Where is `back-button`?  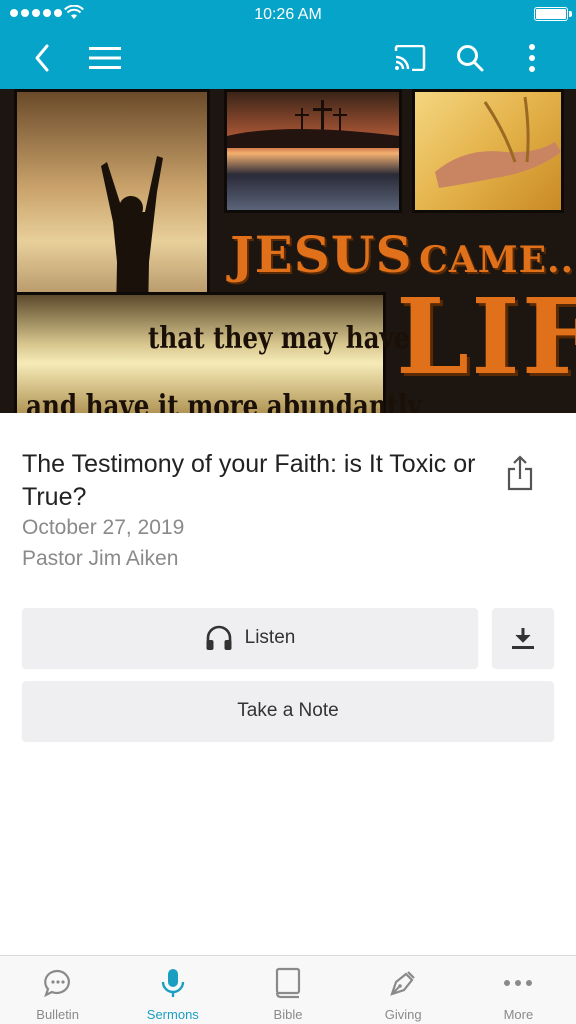
back-button is located at coordinates (42, 58).